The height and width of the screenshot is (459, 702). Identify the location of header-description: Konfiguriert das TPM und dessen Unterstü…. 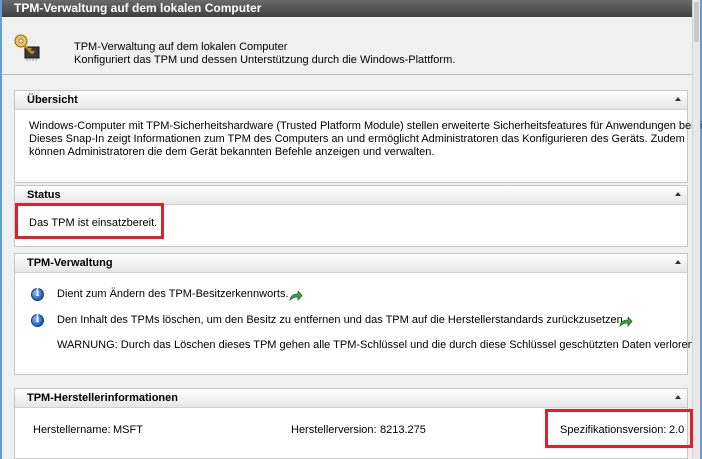
(265, 60).